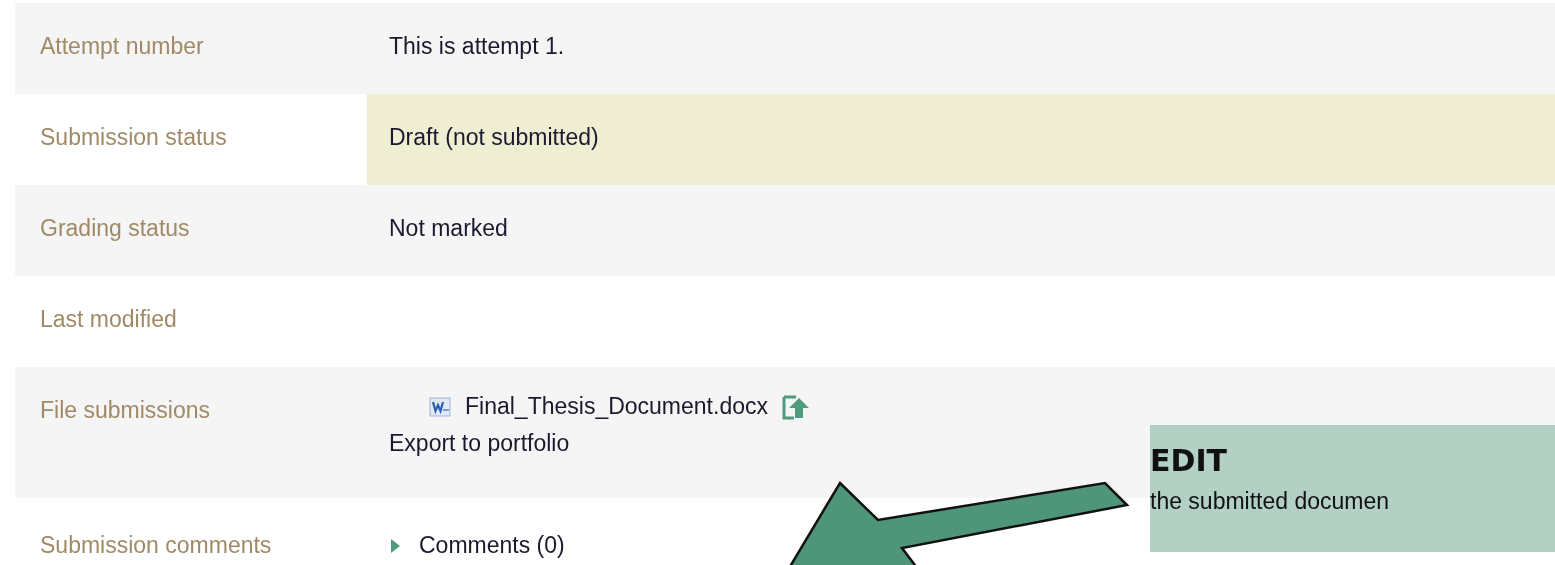 This screenshot has height=565, width=1555. Describe the element at coordinates (108, 319) in the screenshot. I see `row-label: Last modified` at that location.